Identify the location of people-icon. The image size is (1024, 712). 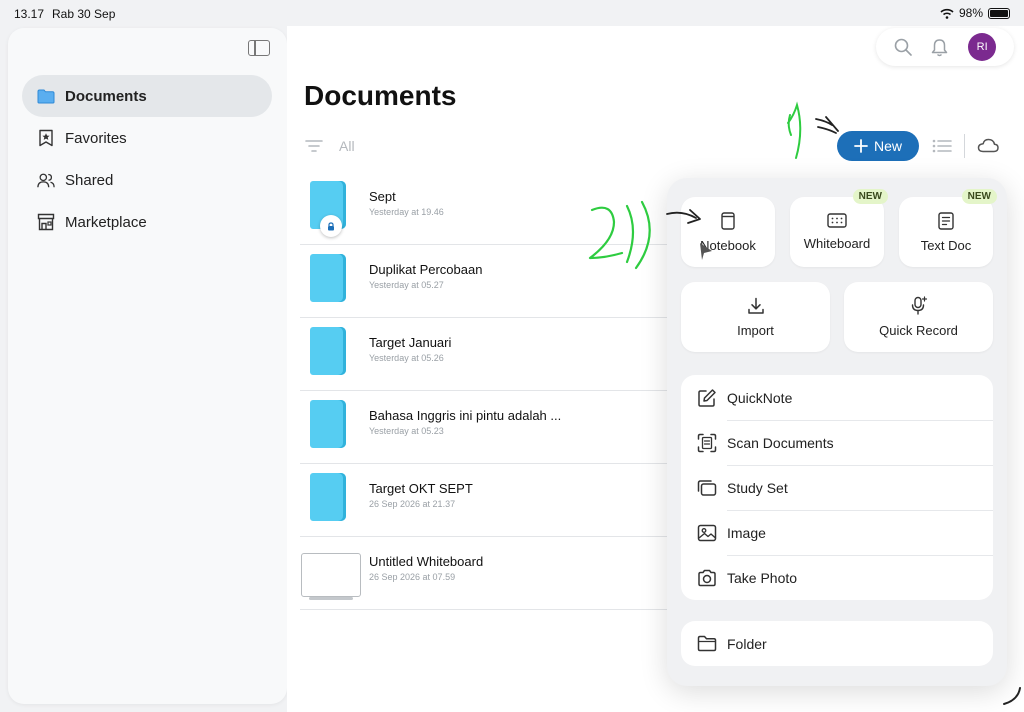
(46, 180).